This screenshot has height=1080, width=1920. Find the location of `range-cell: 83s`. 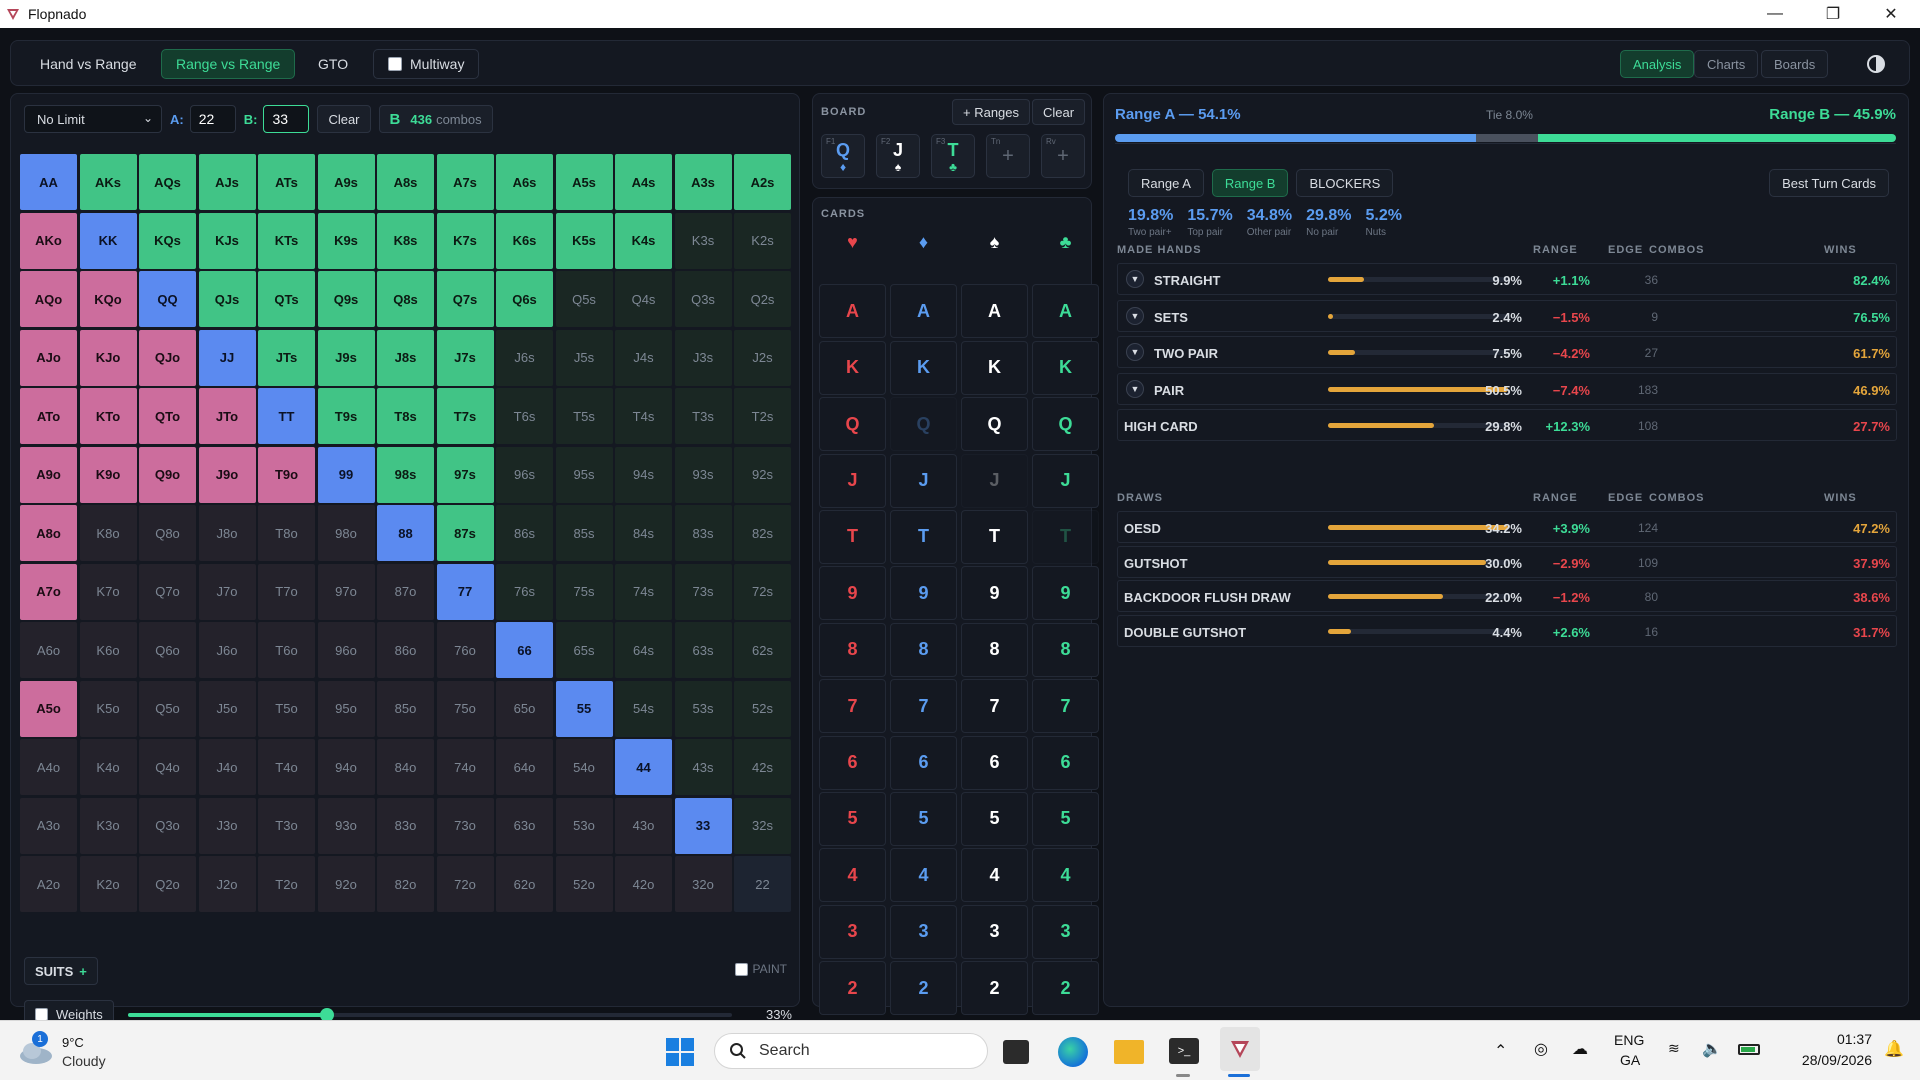

range-cell: 83s is located at coordinates (703, 533).